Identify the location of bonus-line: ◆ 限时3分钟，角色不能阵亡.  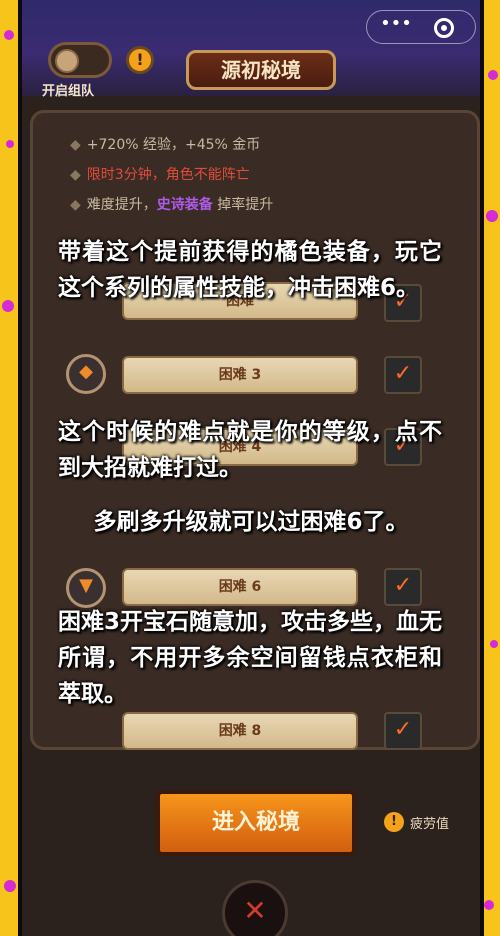
(160, 174).